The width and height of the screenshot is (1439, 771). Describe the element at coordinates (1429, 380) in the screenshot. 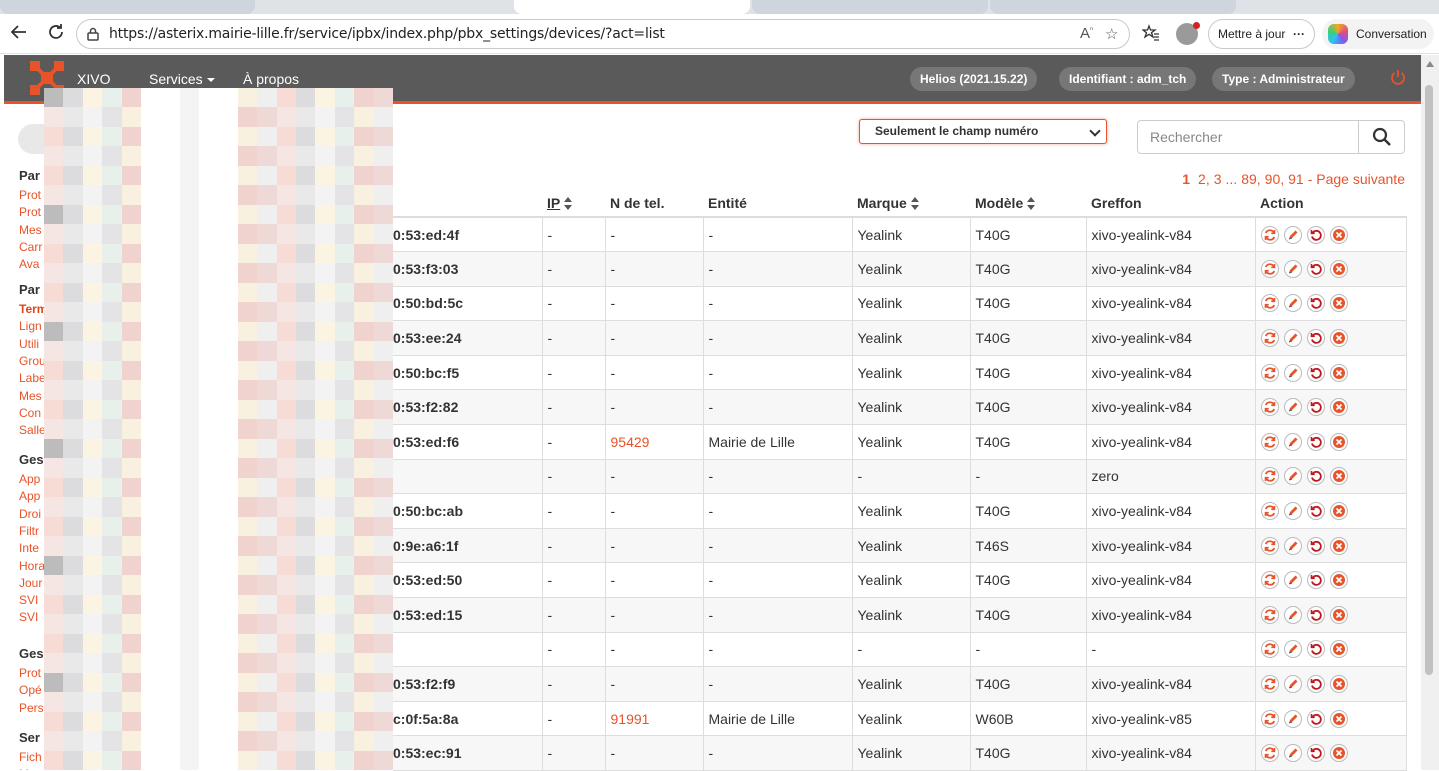

I see `scrollbar-thumb` at that location.